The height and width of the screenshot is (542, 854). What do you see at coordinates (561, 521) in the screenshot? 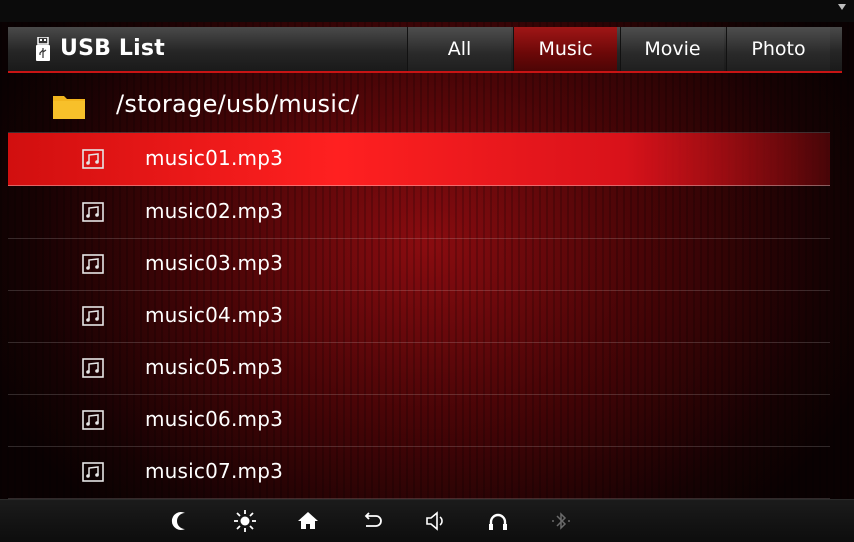
I see `bluetooth-icon` at bounding box center [561, 521].